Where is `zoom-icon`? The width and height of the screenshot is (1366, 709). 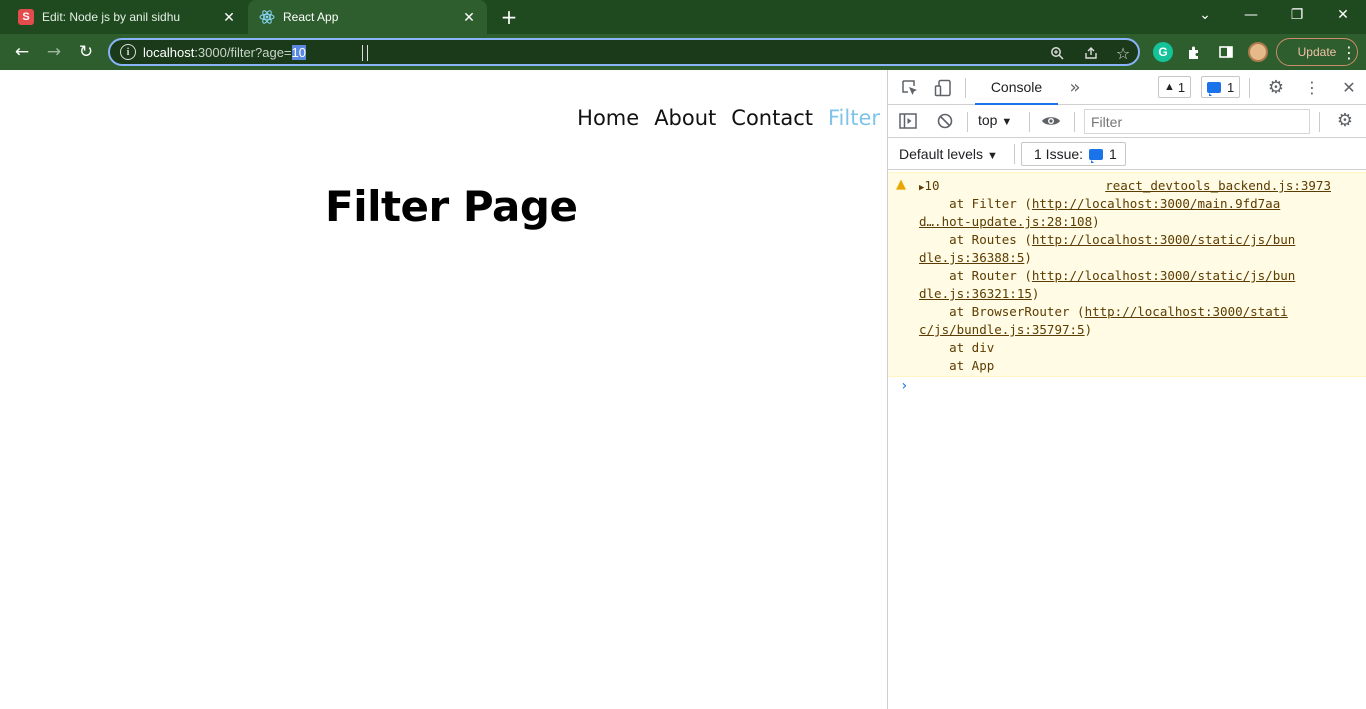
zoom-icon is located at coordinates (1057, 53).